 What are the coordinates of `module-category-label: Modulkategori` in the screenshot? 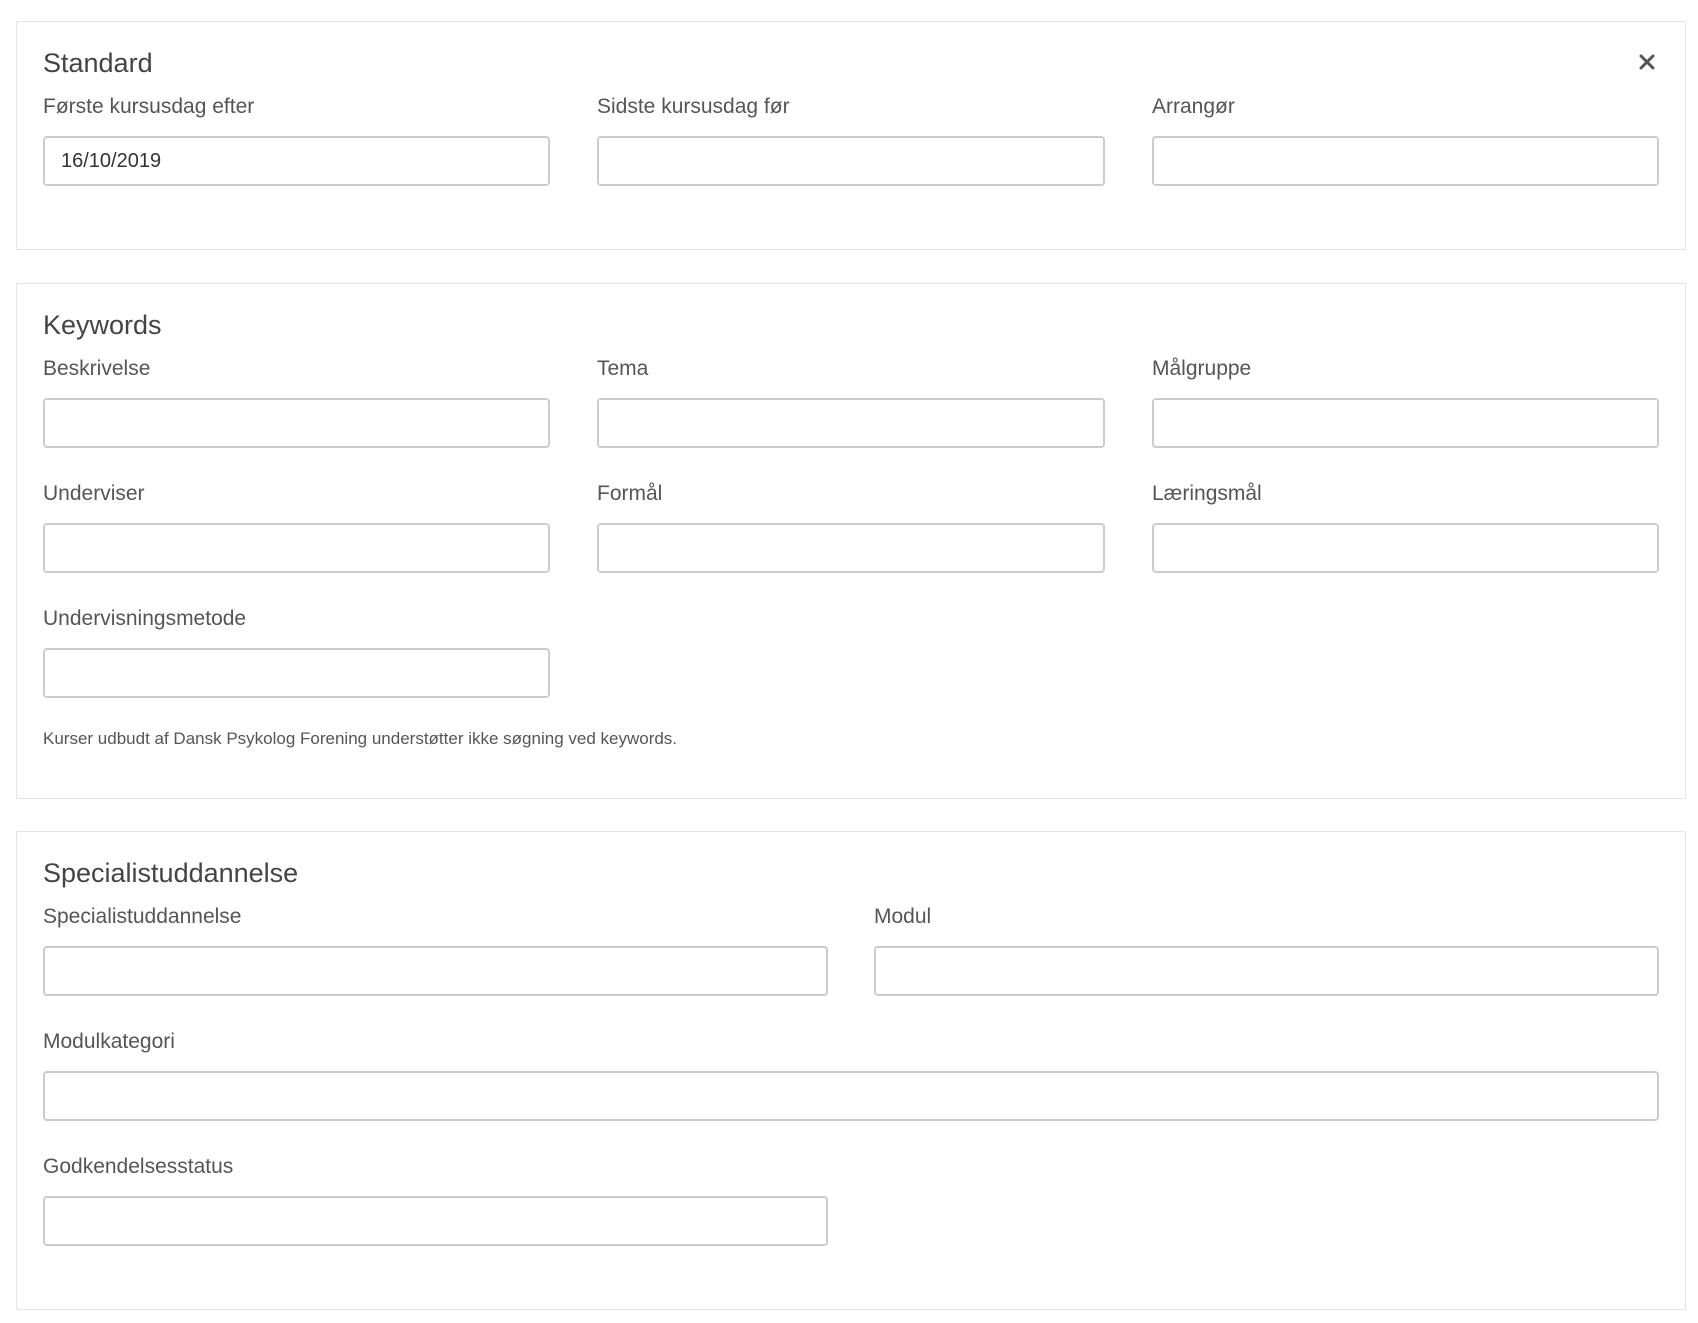 It's located at (109, 1041).